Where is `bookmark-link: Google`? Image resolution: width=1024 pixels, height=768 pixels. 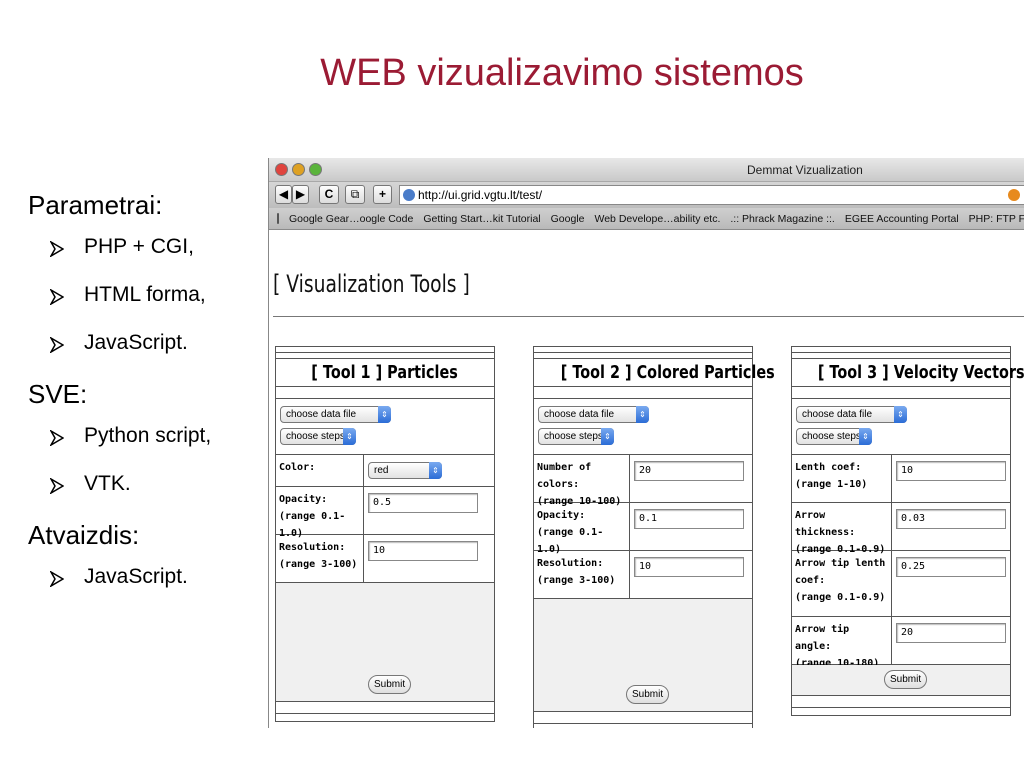
bookmark-link: Google is located at coordinates (568, 219).